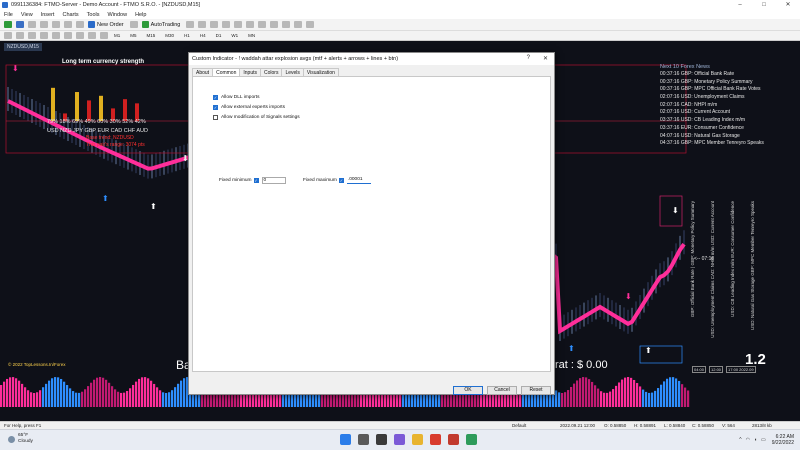  What do you see at coordinates (104, 35) in the screenshot?
I see `label-icon` at bounding box center [104, 35].